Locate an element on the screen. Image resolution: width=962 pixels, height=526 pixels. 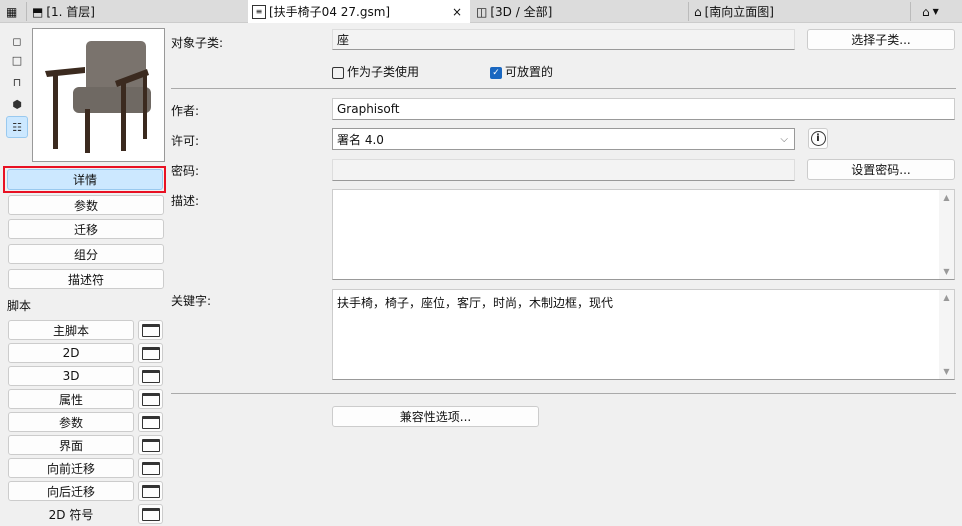
close-icon: × is located at coordinates (457, 12).